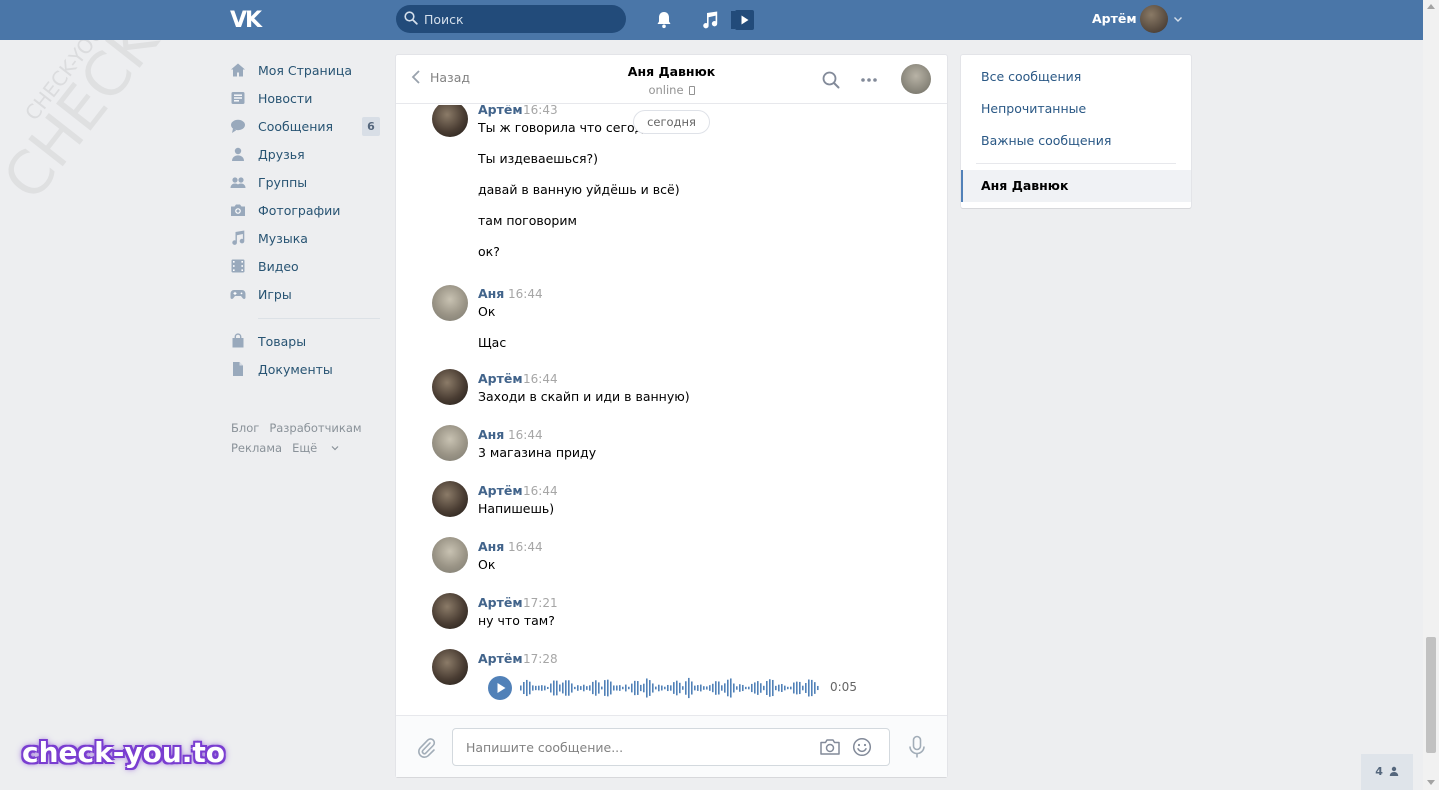 Image resolution: width=1439 pixels, height=790 pixels. What do you see at coordinates (305, 341) in the screenshot?
I see `nav-item-goods: Товары` at bounding box center [305, 341].